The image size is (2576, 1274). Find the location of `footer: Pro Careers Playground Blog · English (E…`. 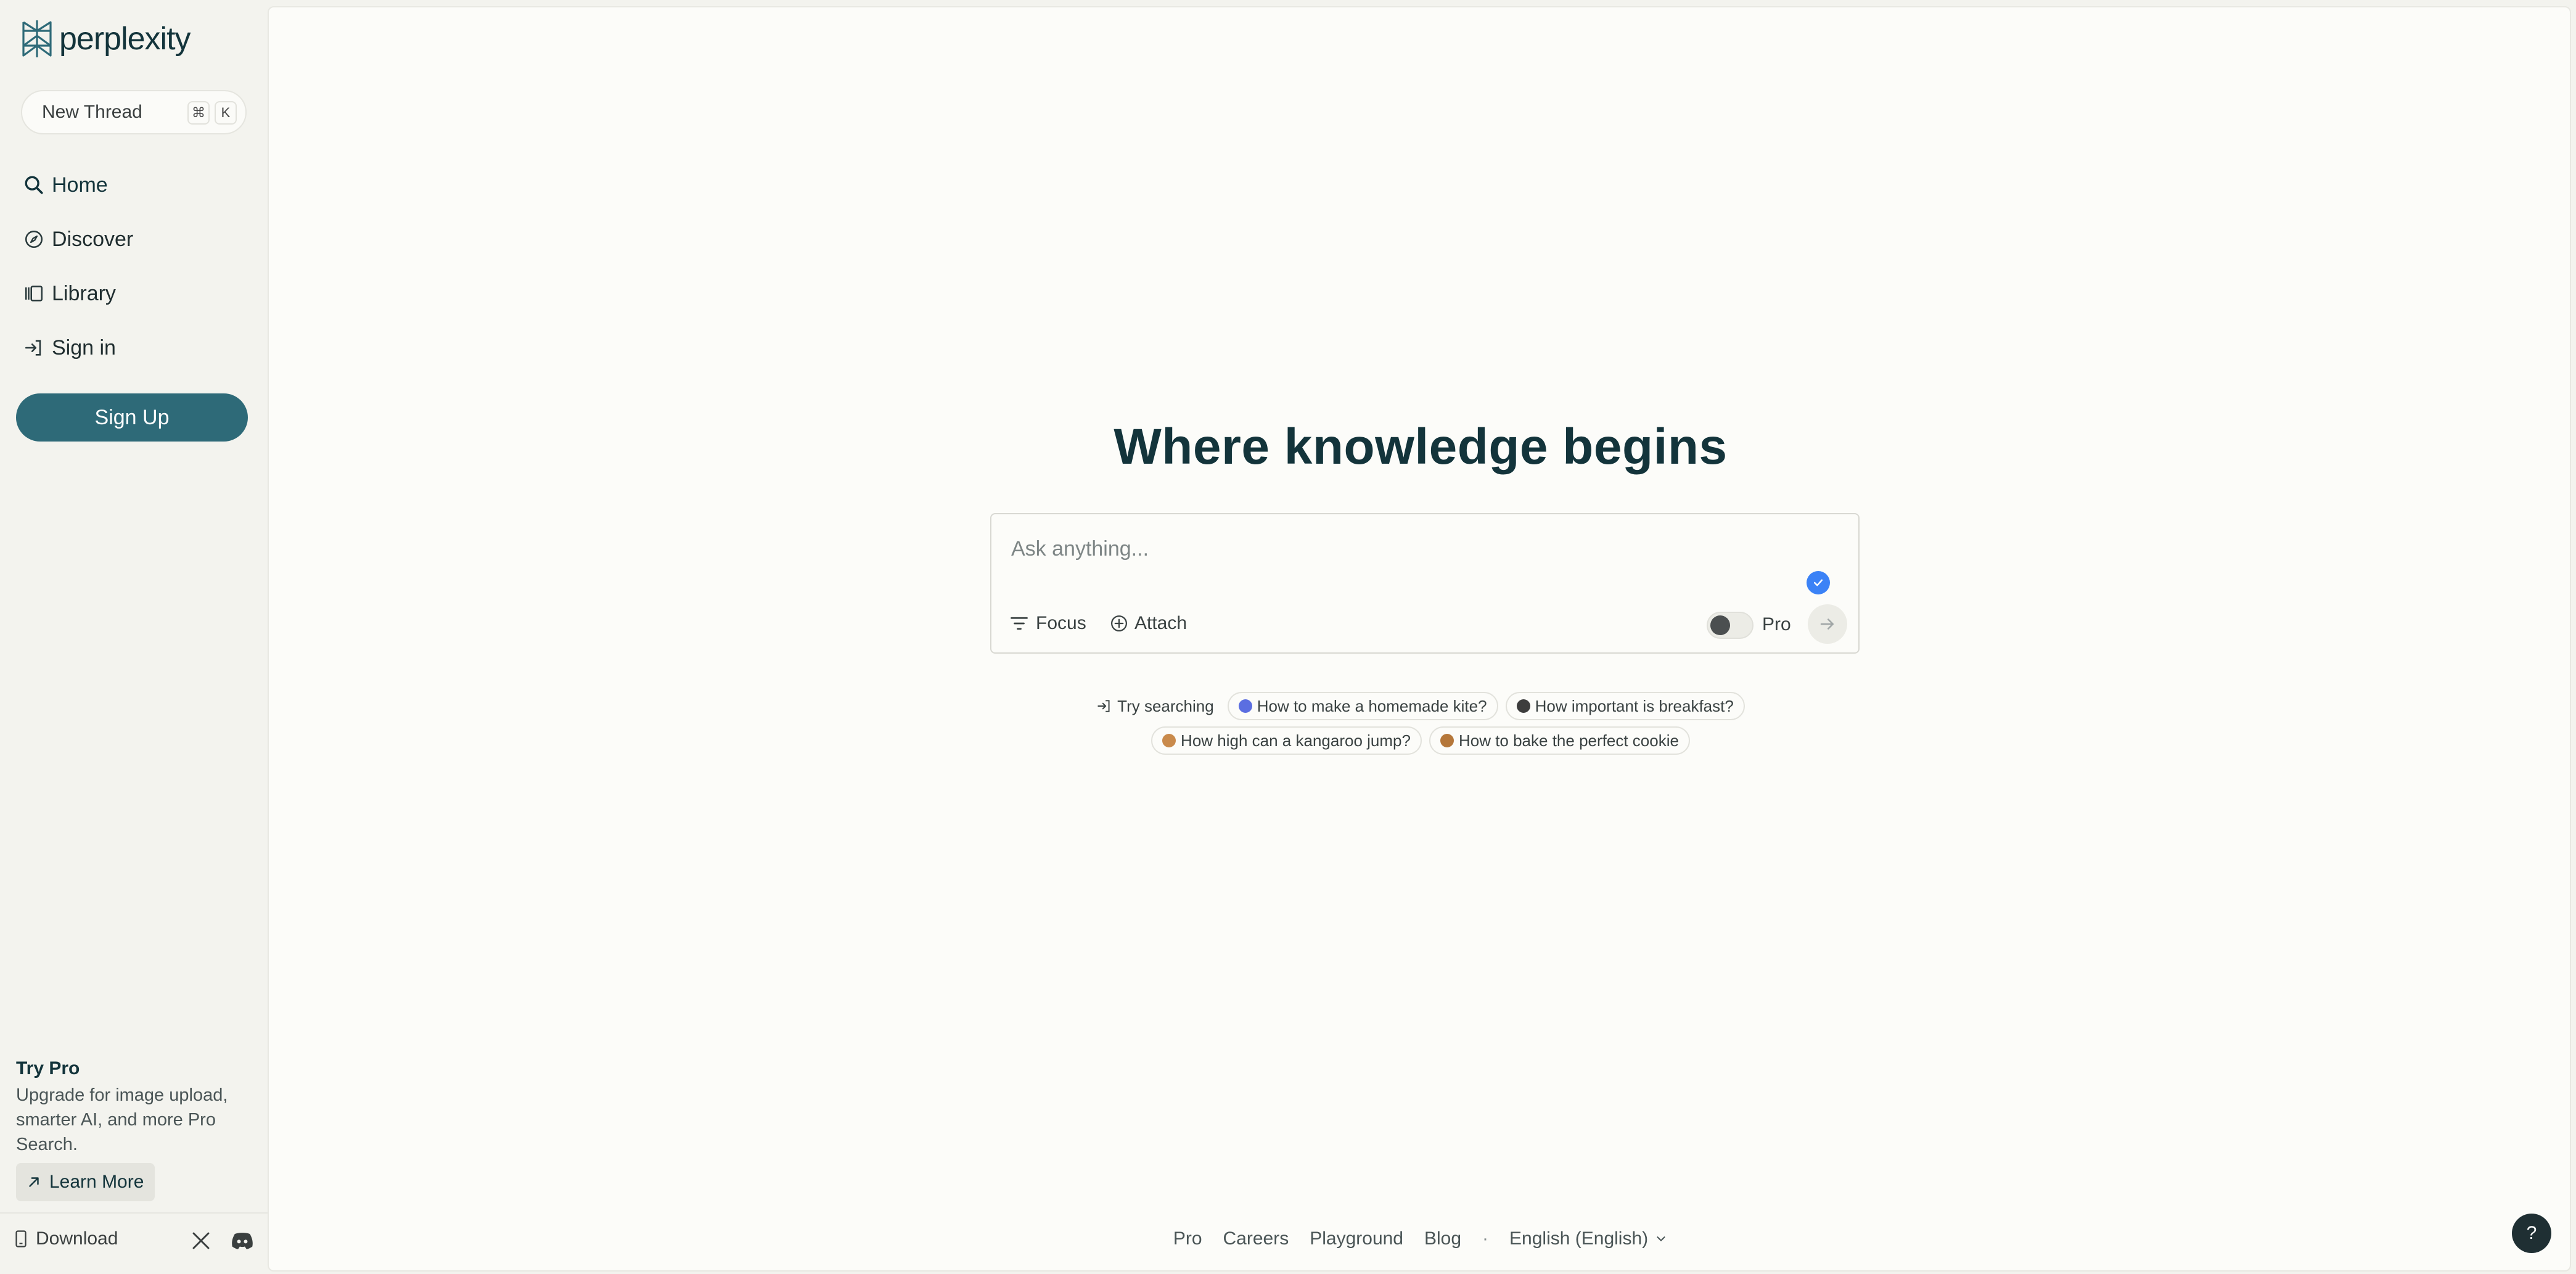

footer: Pro Careers Playground Blog · English (E… is located at coordinates (1421, 1238).